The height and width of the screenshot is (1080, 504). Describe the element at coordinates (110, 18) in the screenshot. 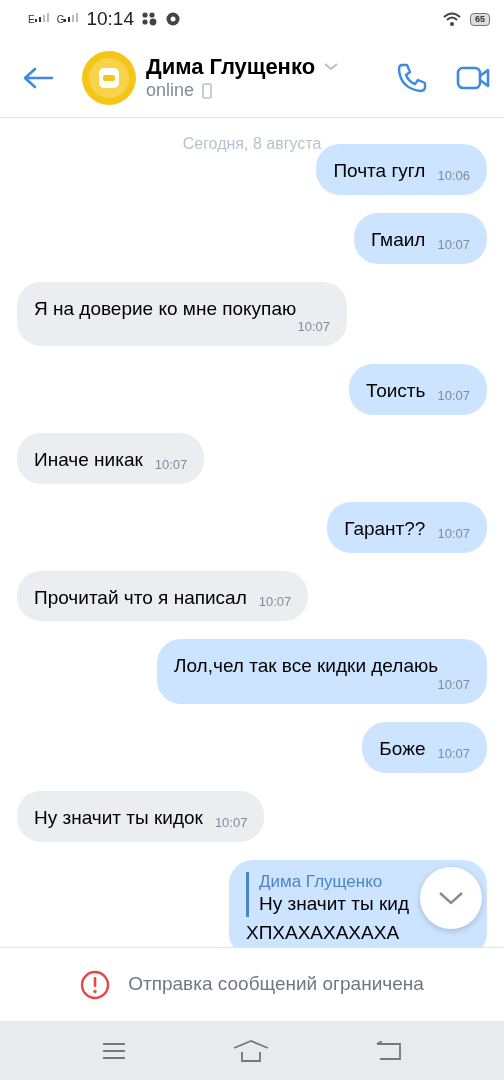

I see `clock: 10:14` at that location.